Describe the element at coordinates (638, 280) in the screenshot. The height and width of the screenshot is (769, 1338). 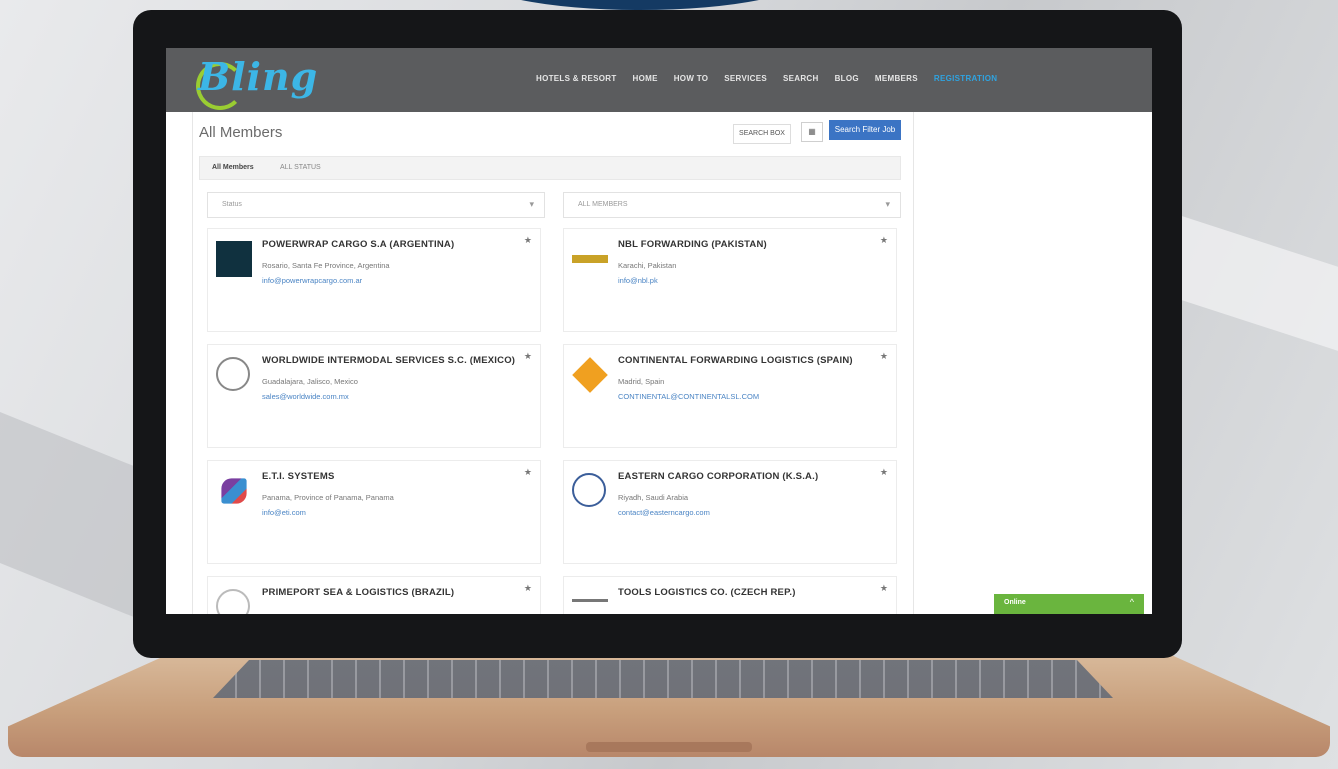
I see `member-email: info@nbl.pk` at that location.